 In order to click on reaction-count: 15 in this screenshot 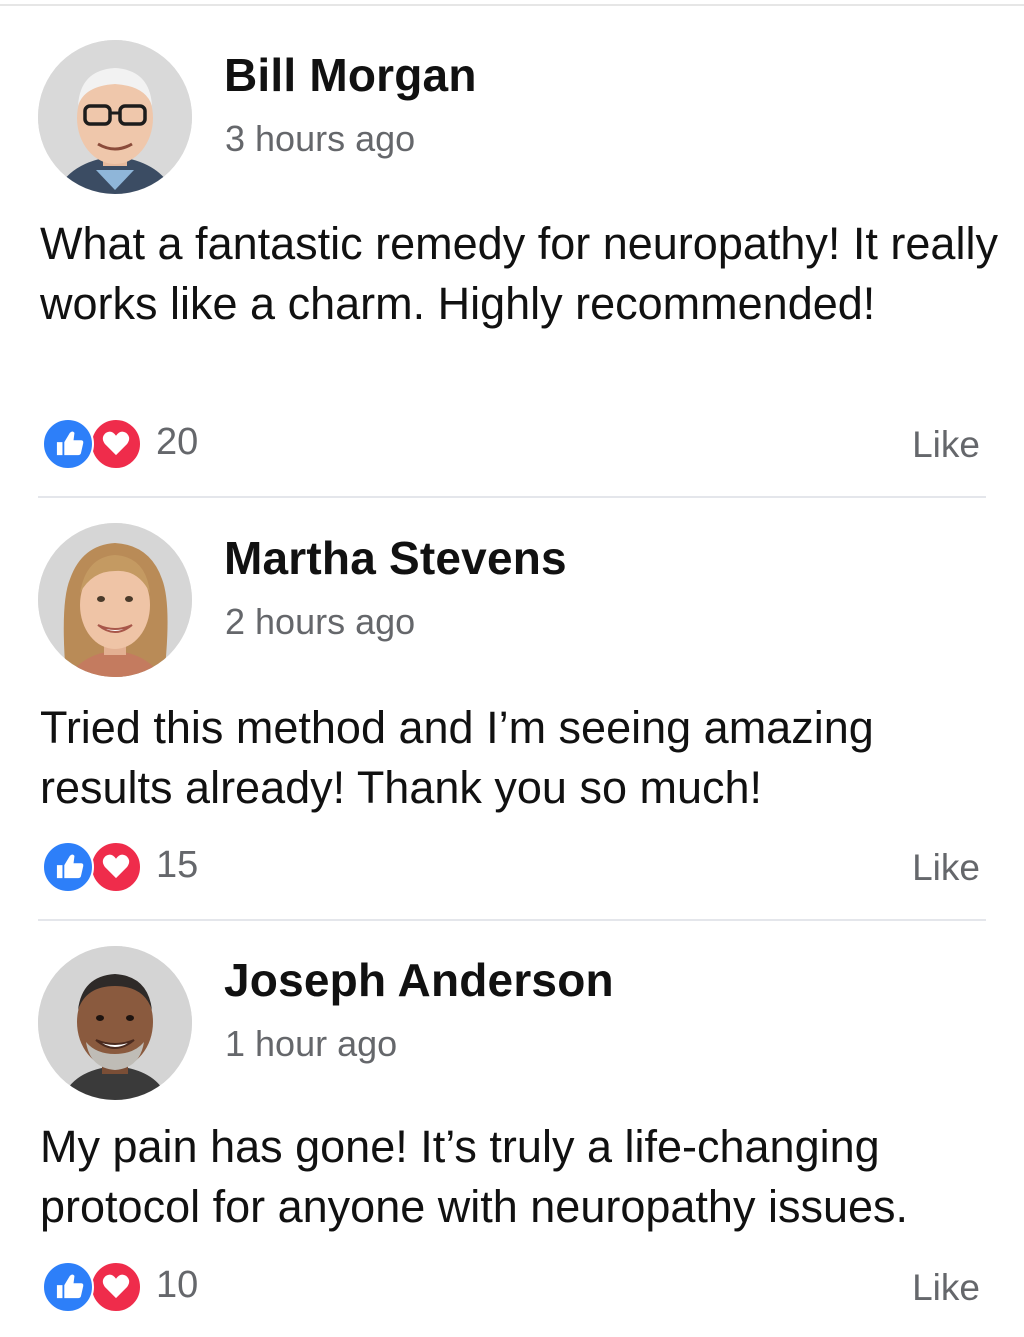, I will do `click(177, 865)`.